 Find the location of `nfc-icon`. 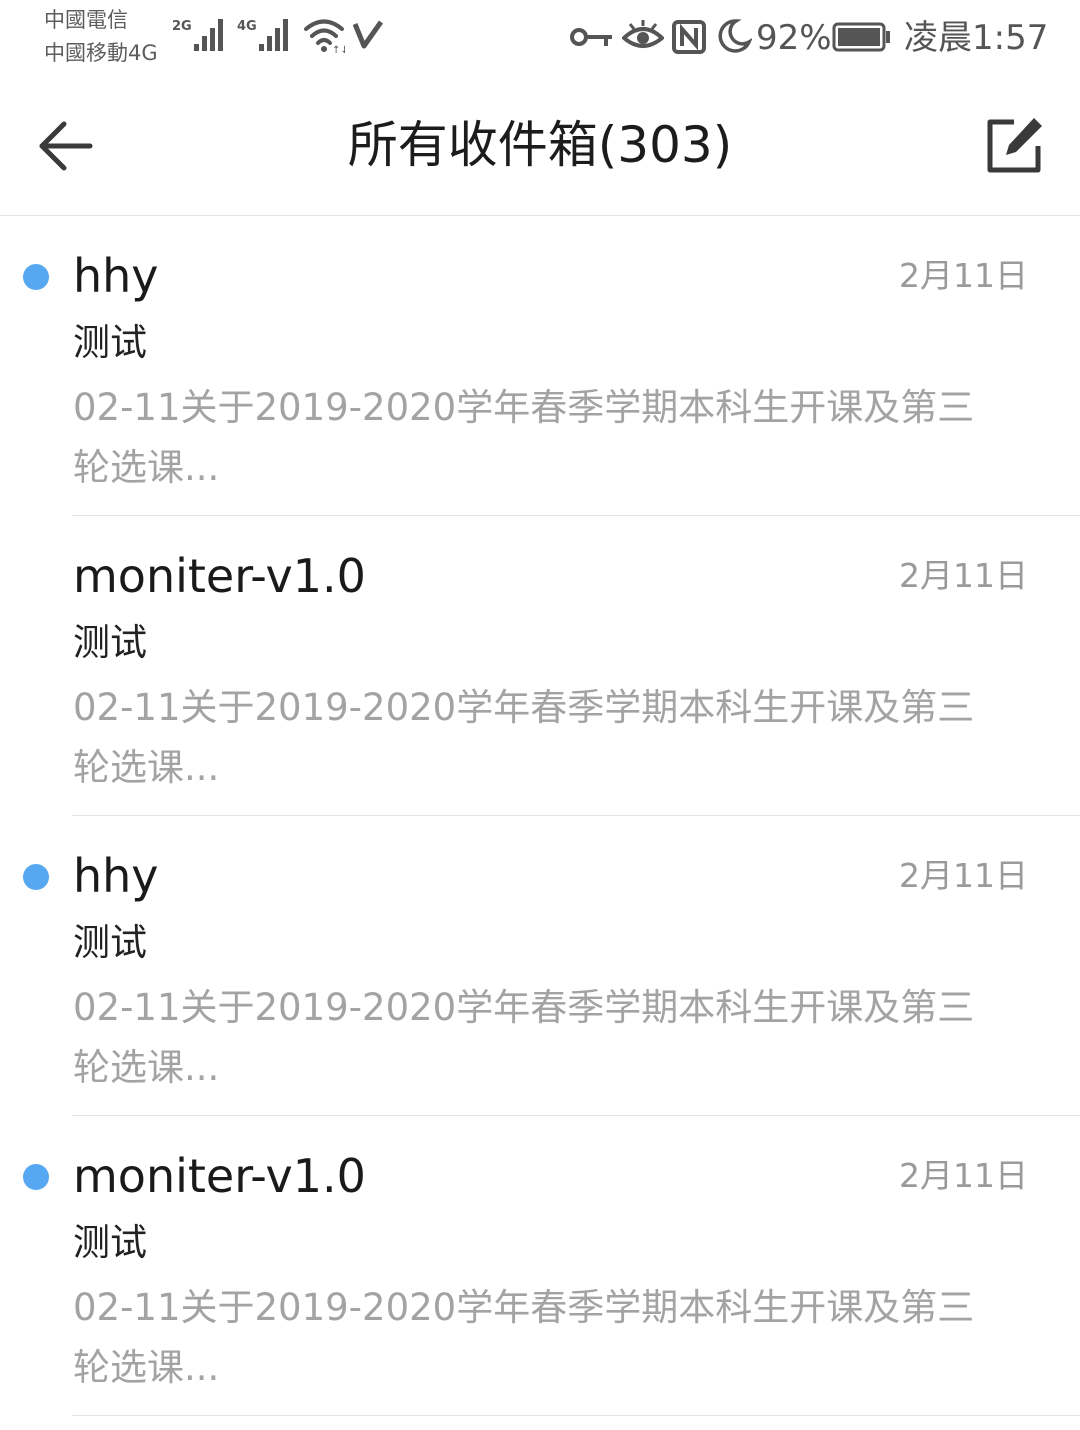

nfc-icon is located at coordinates (689, 37).